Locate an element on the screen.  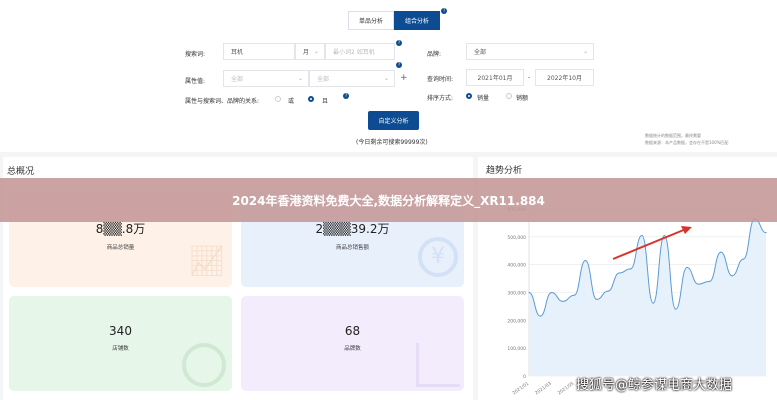
y-tick-label: 200,000 is located at coordinates (516, 321).